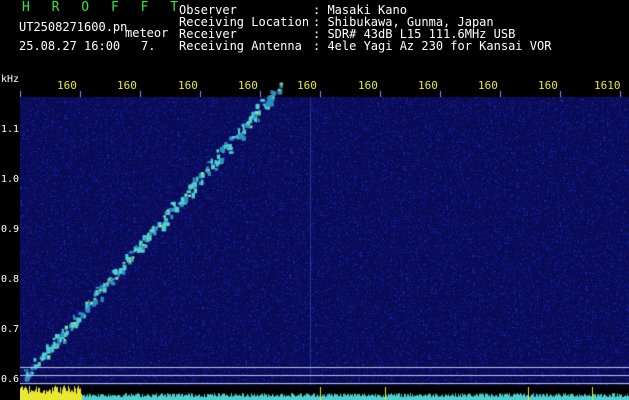 The width and height of the screenshot is (629, 400). What do you see at coordinates (104, 7) in the screenshot?
I see `app-title: H R O F F T` at bounding box center [104, 7].